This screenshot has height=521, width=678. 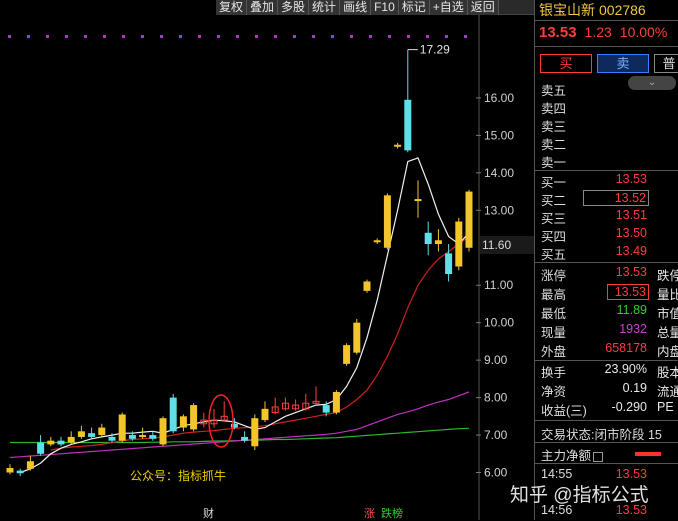 What do you see at coordinates (553, 253) in the screenshot?
I see `bid-row: 买五` at bounding box center [553, 253].